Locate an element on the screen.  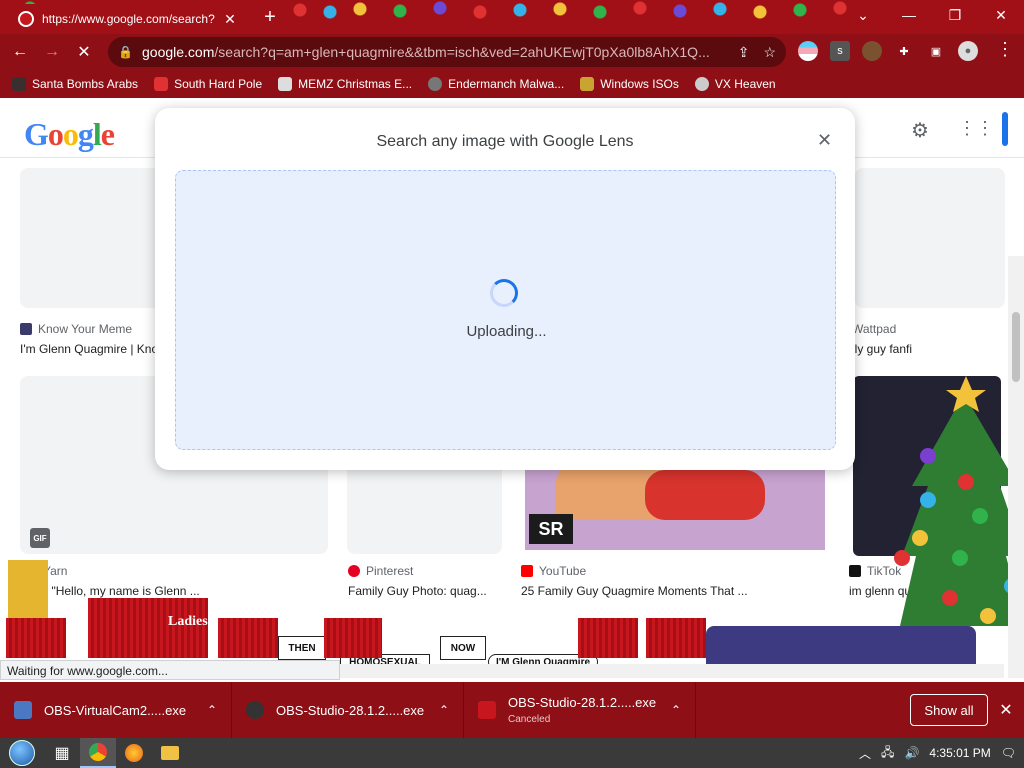
download-item: OBS-Studio-28.1.2.....exe ⌃ is located at coordinates (348, 710).